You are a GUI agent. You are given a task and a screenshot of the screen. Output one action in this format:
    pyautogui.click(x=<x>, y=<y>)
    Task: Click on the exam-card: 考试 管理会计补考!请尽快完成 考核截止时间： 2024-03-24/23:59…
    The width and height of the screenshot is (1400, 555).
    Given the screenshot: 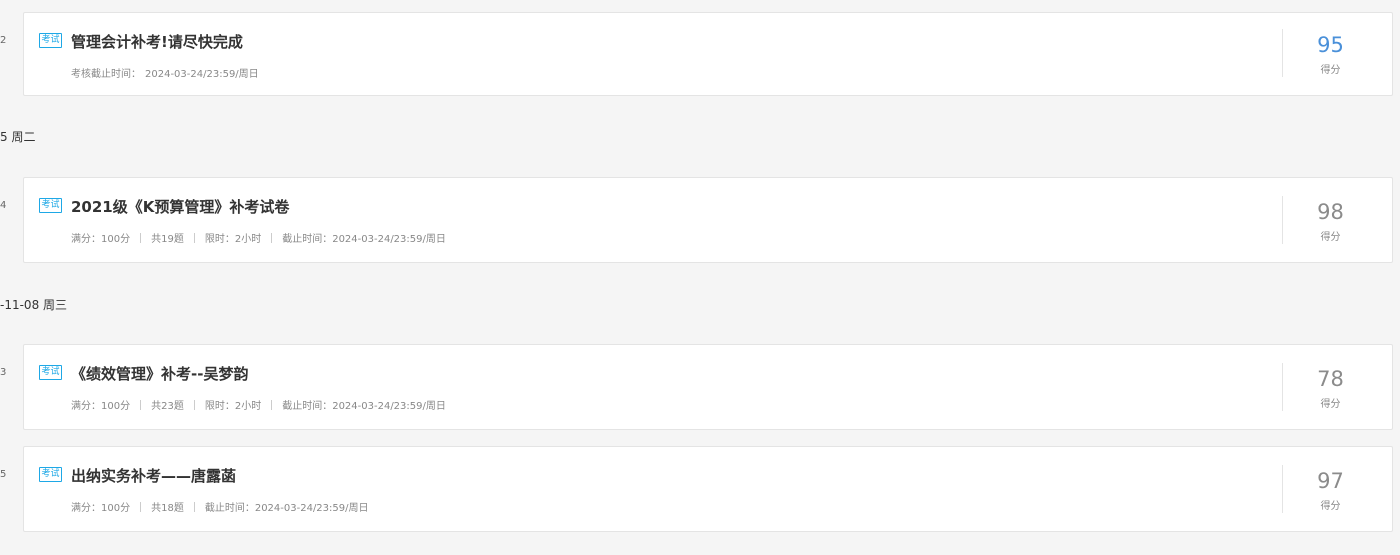 What is the action you would take?
    pyautogui.click(x=708, y=54)
    